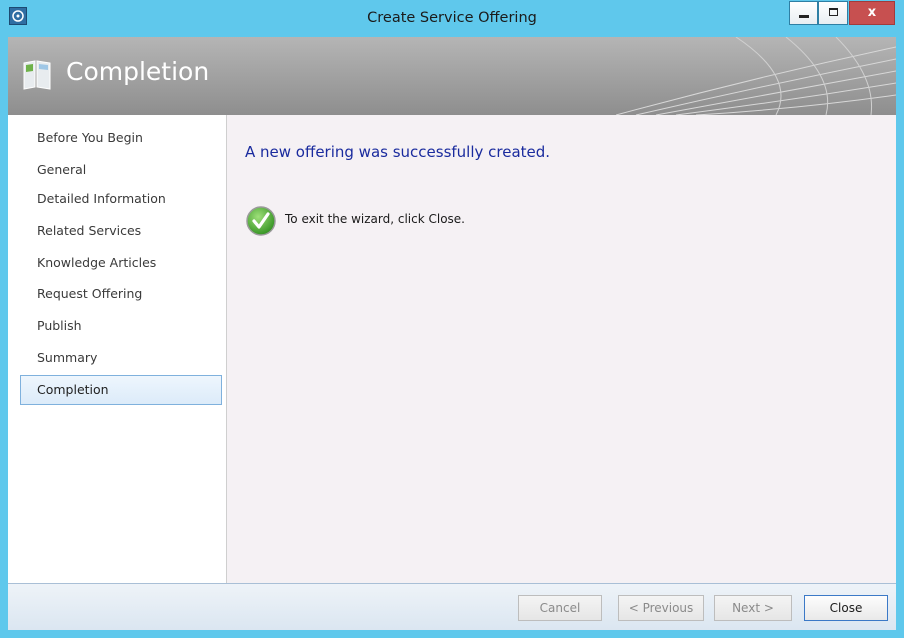 The image size is (904, 638). Describe the element at coordinates (804, 16) in the screenshot. I see `minimize-icon` at that location.